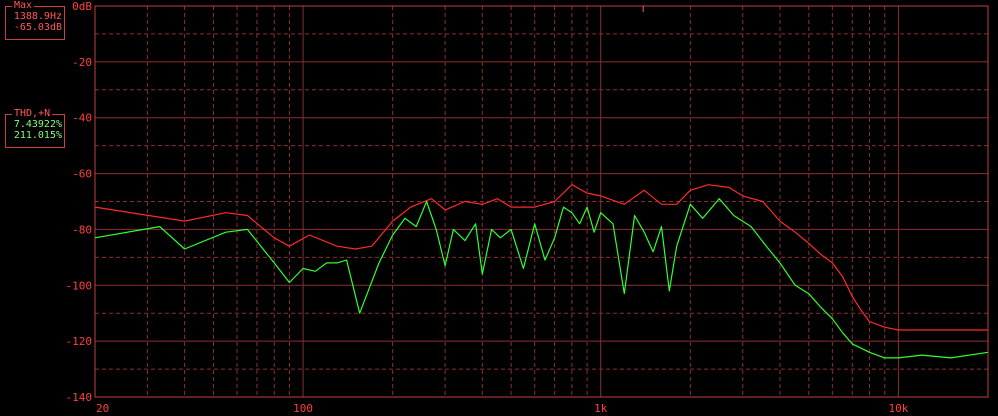 The image size is (998, 416). I want to click on y-tick-label: -20, so click(82, 62).